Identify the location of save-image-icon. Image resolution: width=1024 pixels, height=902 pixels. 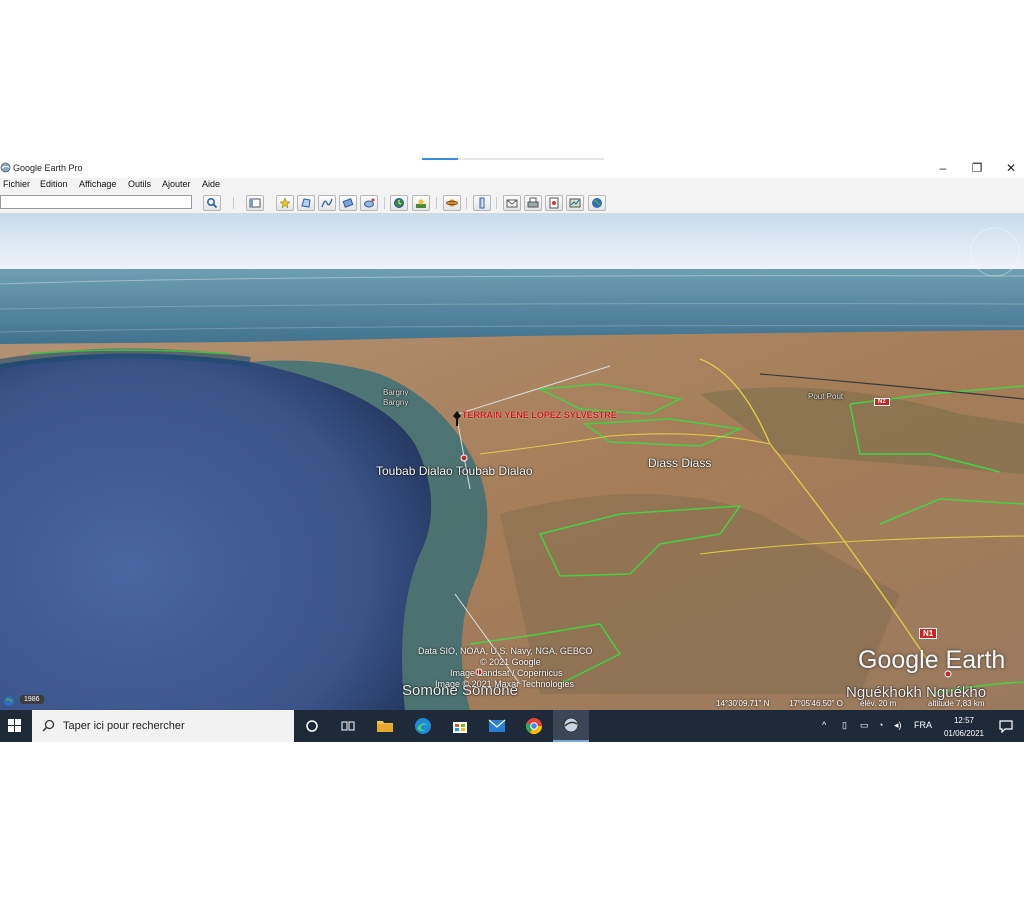
(554, 203).